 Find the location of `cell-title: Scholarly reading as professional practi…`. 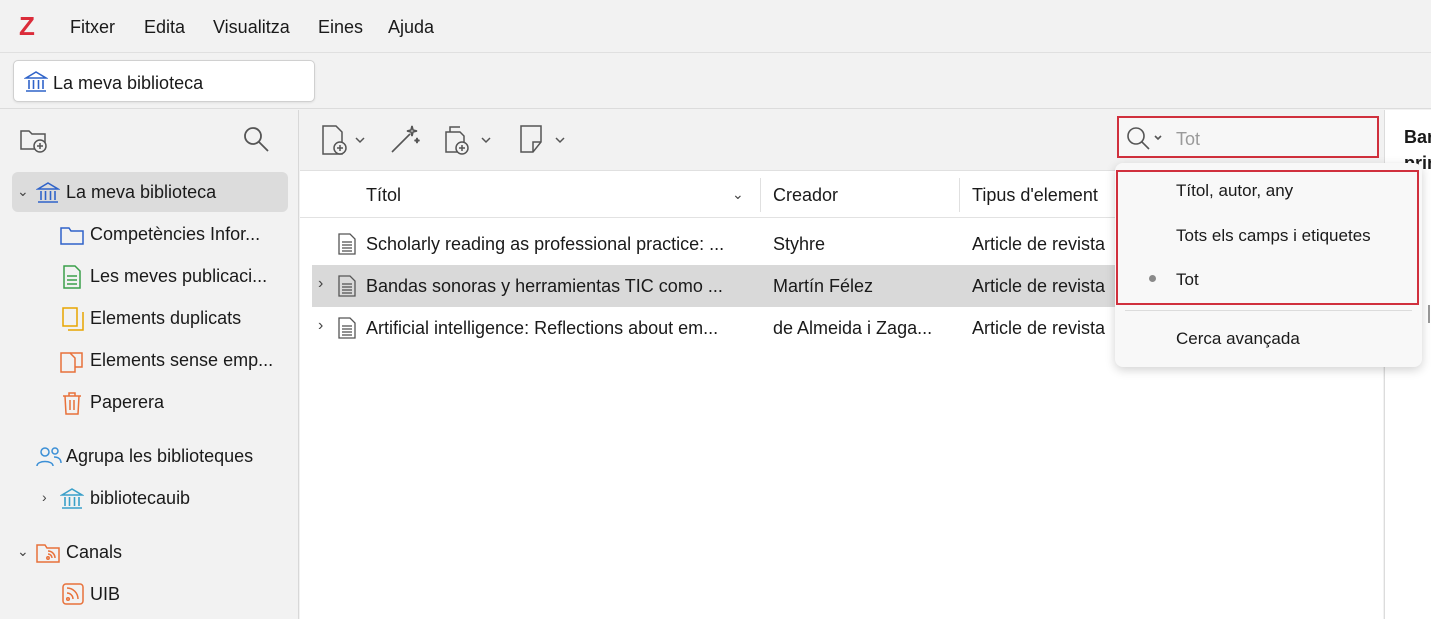

cell-title: Scholarly reading as professional practi… is located at coordinates (545, 244).